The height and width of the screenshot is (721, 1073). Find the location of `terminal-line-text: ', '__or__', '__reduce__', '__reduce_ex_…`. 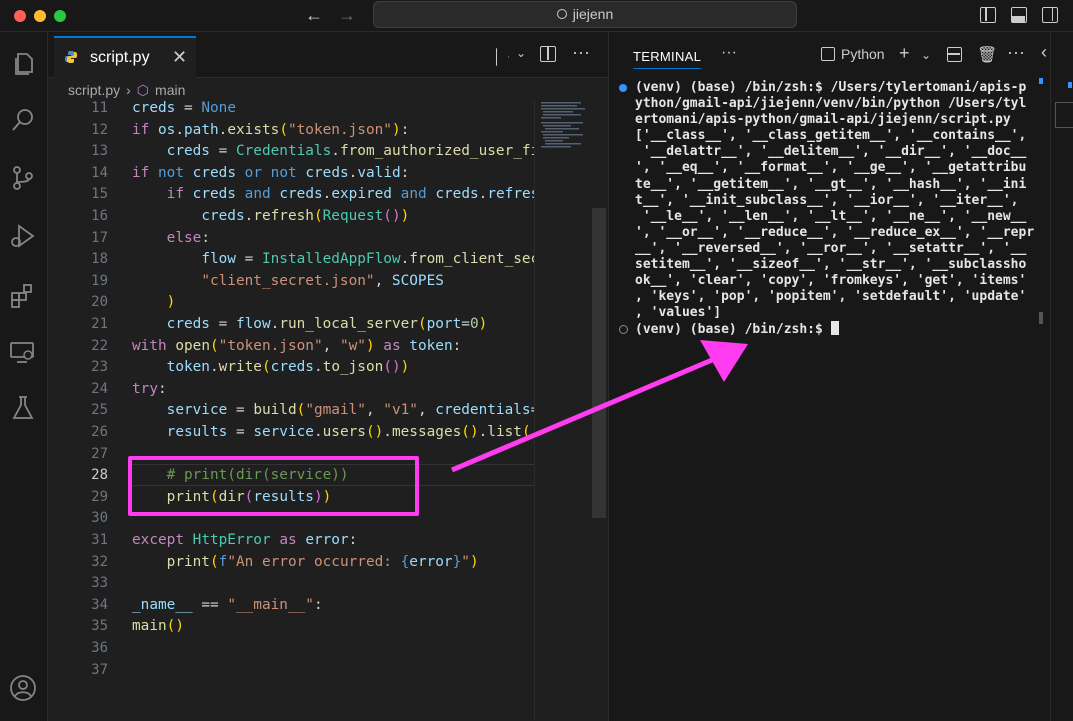

terminal-line-text: ', '__or__', '__reduce__', '__reduce_ex_… is located at coordinates (835, 232).